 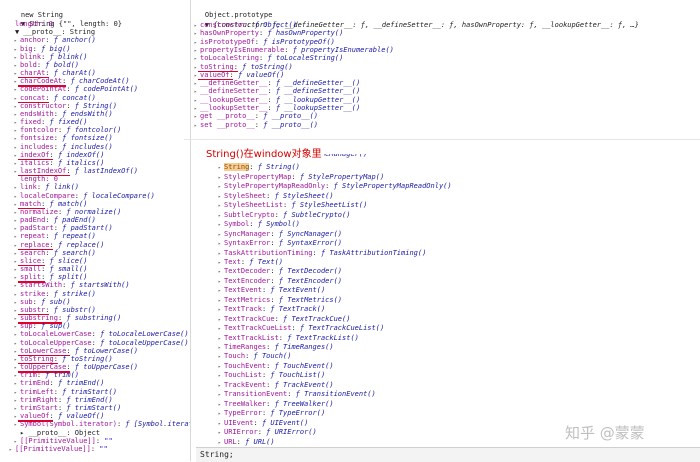 What do you see at coordinates (68, 269) in the screenshot?
I see `property-value: ƒ small()` at bounding box center [68, 269].